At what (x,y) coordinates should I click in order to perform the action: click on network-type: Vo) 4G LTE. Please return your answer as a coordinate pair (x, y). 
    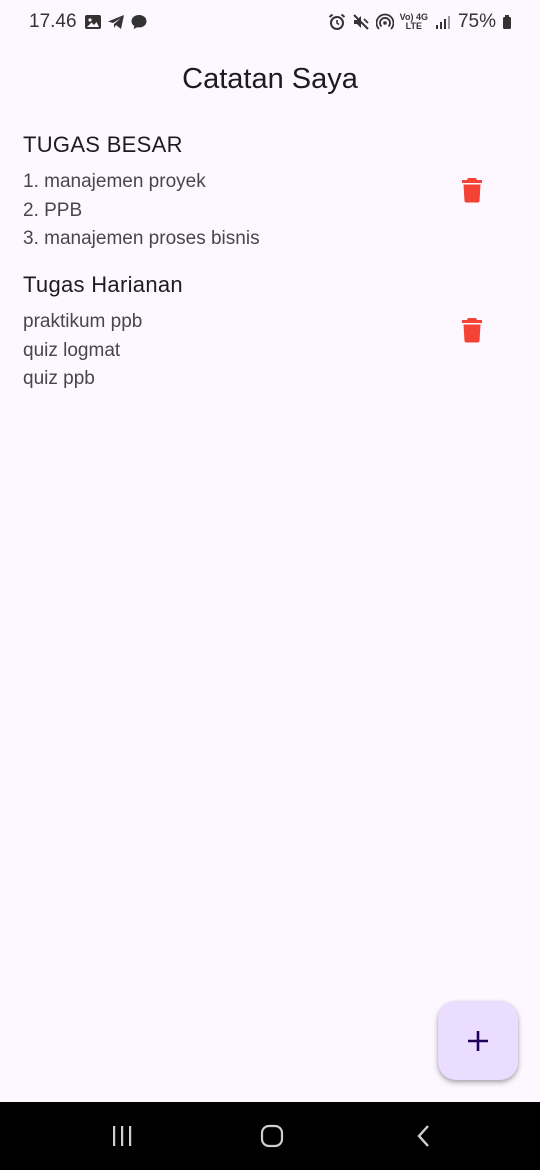
    Looking at the image, I should click on (414, 22).